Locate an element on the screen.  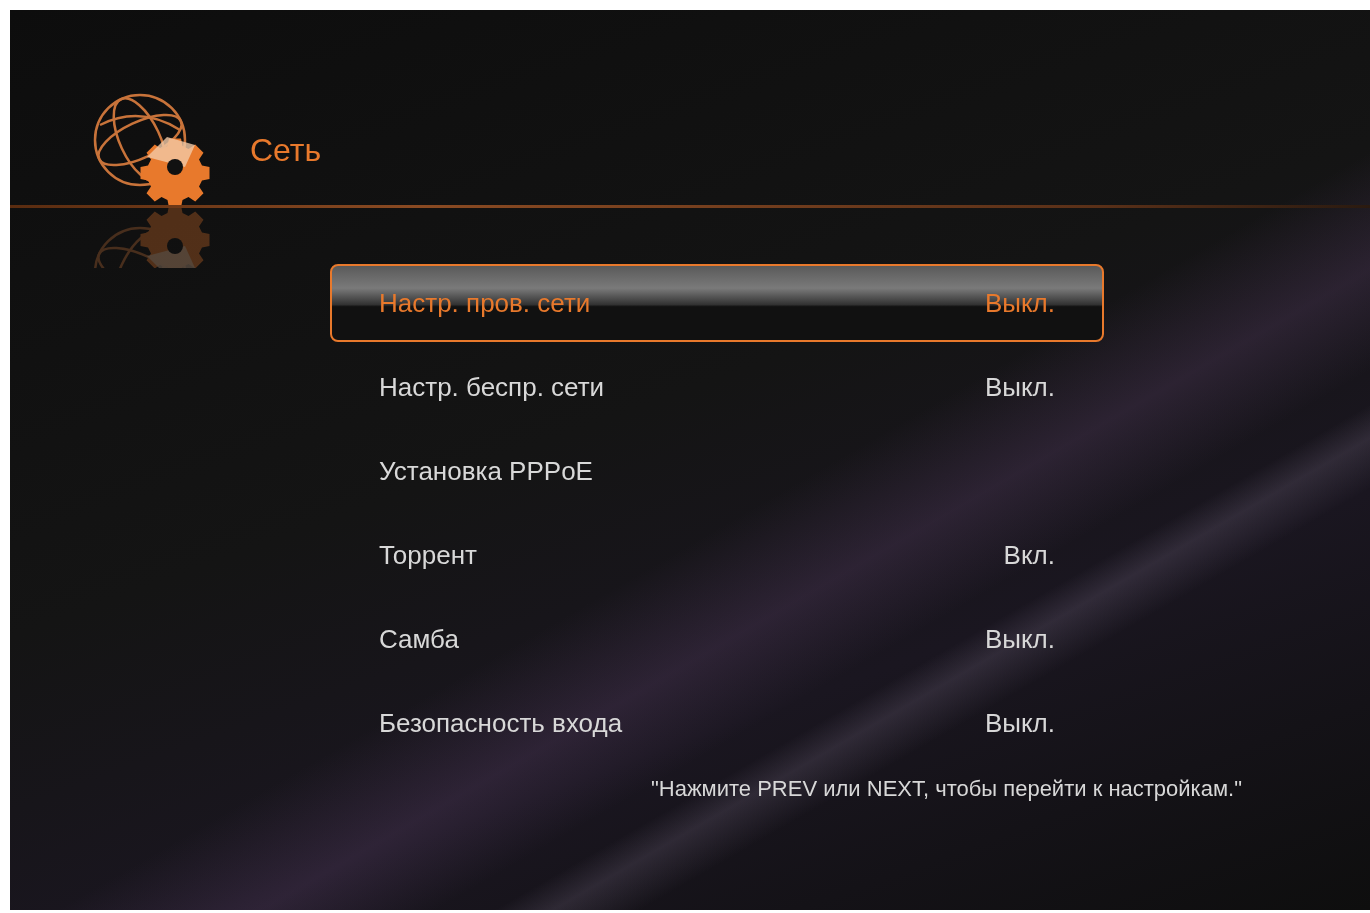
menu-item-label: Настр. беспр. сети is located at coordinates (492, 387).